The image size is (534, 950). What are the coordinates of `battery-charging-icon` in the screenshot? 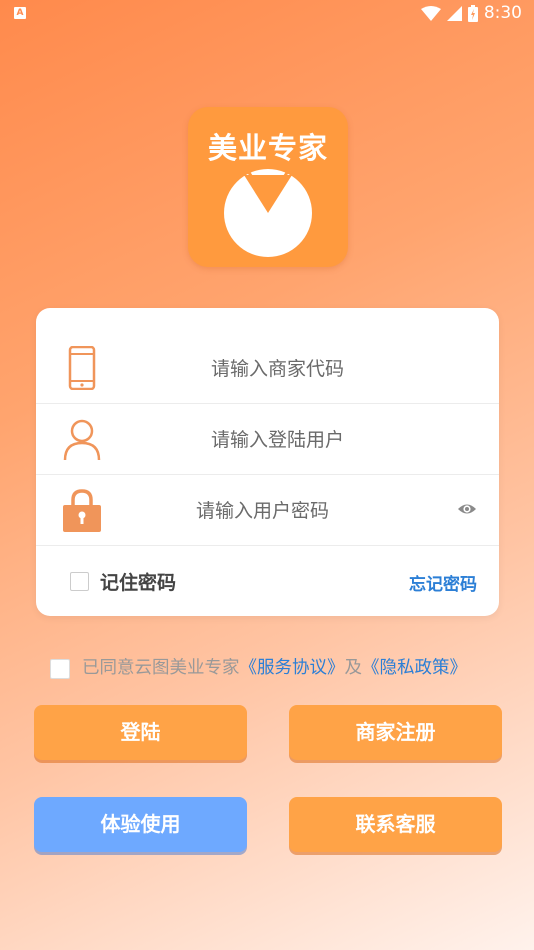 It's located at (472, 13).